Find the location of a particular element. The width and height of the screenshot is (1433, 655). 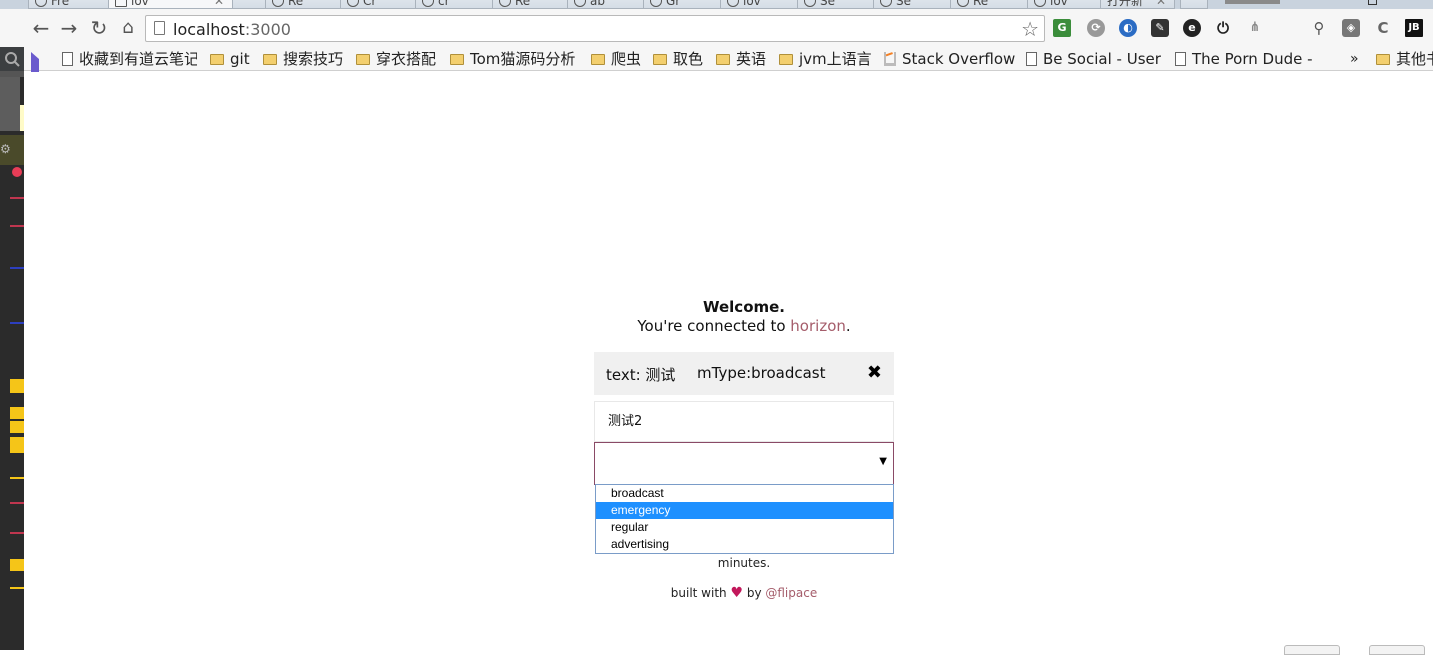

message-card: text: 测试 mType:broadcast ✖ is located at coordinates (744, 373).